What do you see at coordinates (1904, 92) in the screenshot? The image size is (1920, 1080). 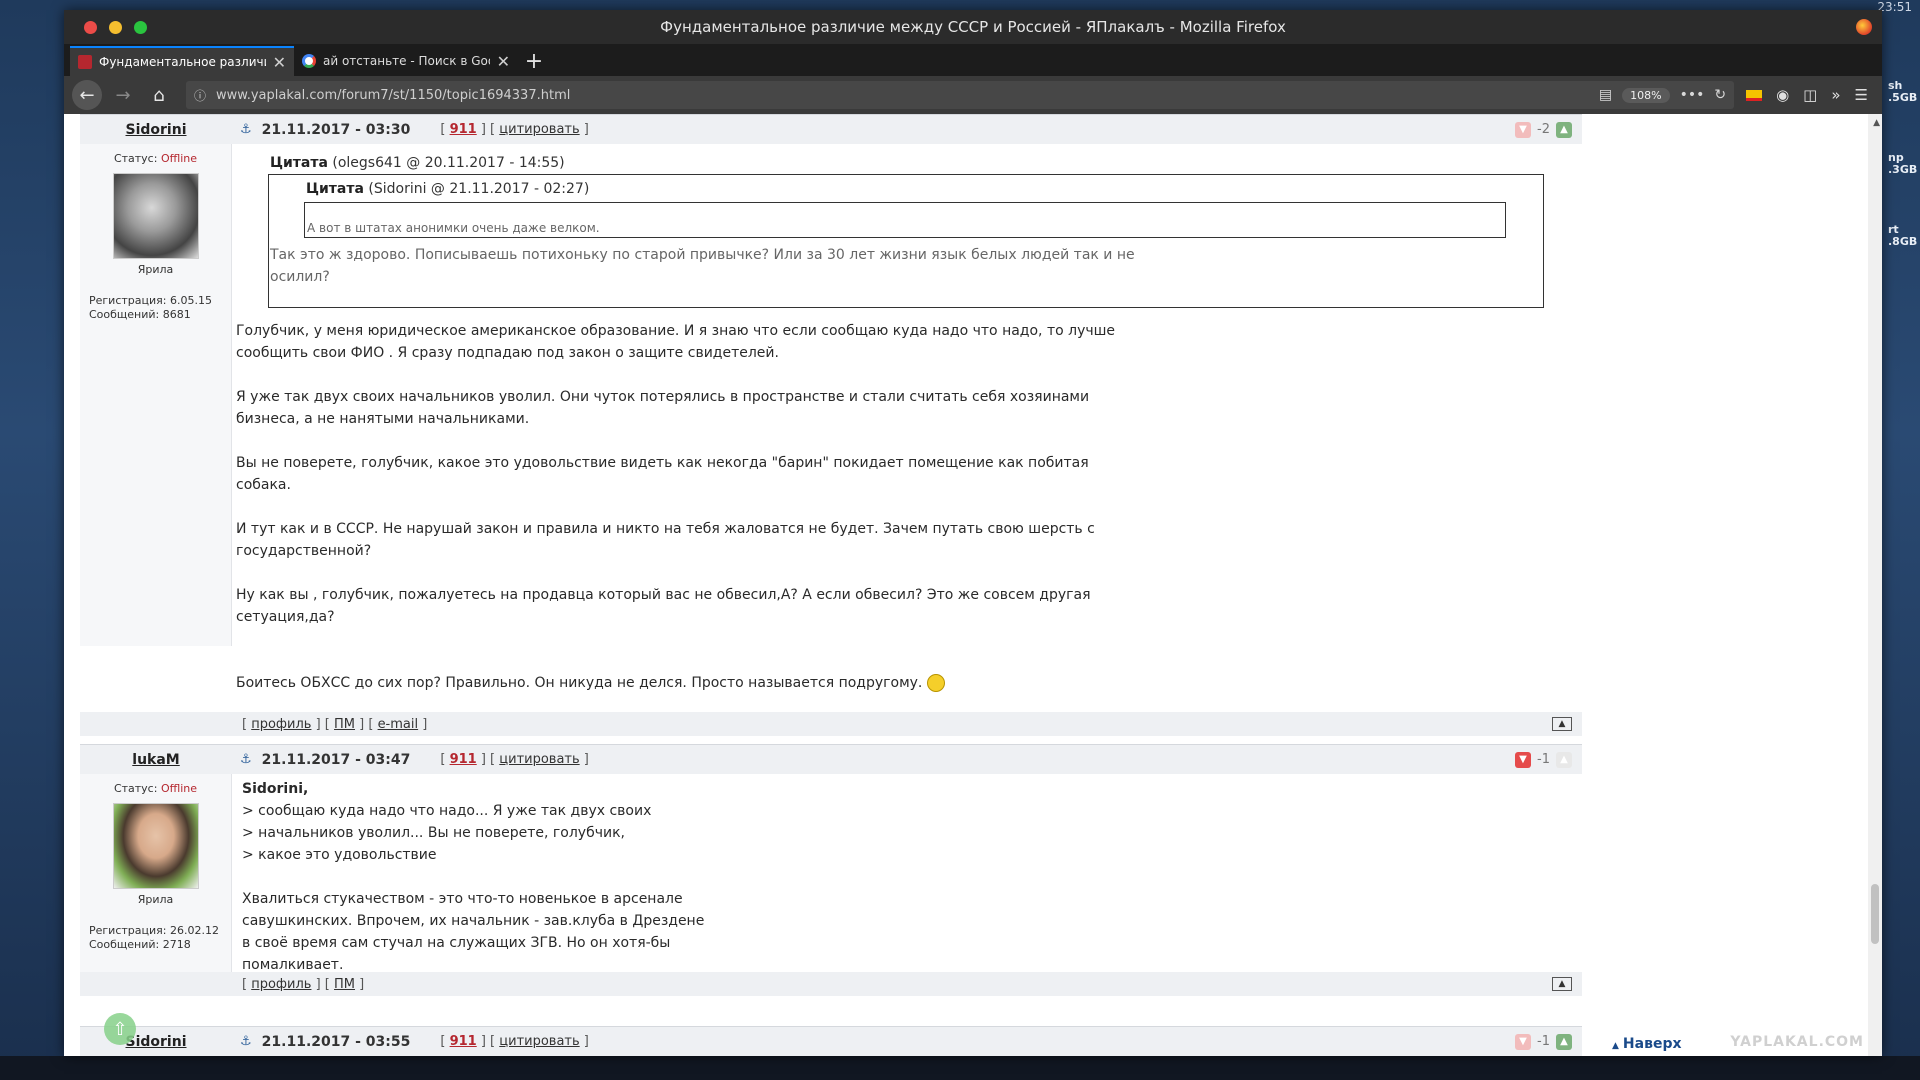 I see `desktop-label: sh .5GB` at bounding box center [1904, 92].